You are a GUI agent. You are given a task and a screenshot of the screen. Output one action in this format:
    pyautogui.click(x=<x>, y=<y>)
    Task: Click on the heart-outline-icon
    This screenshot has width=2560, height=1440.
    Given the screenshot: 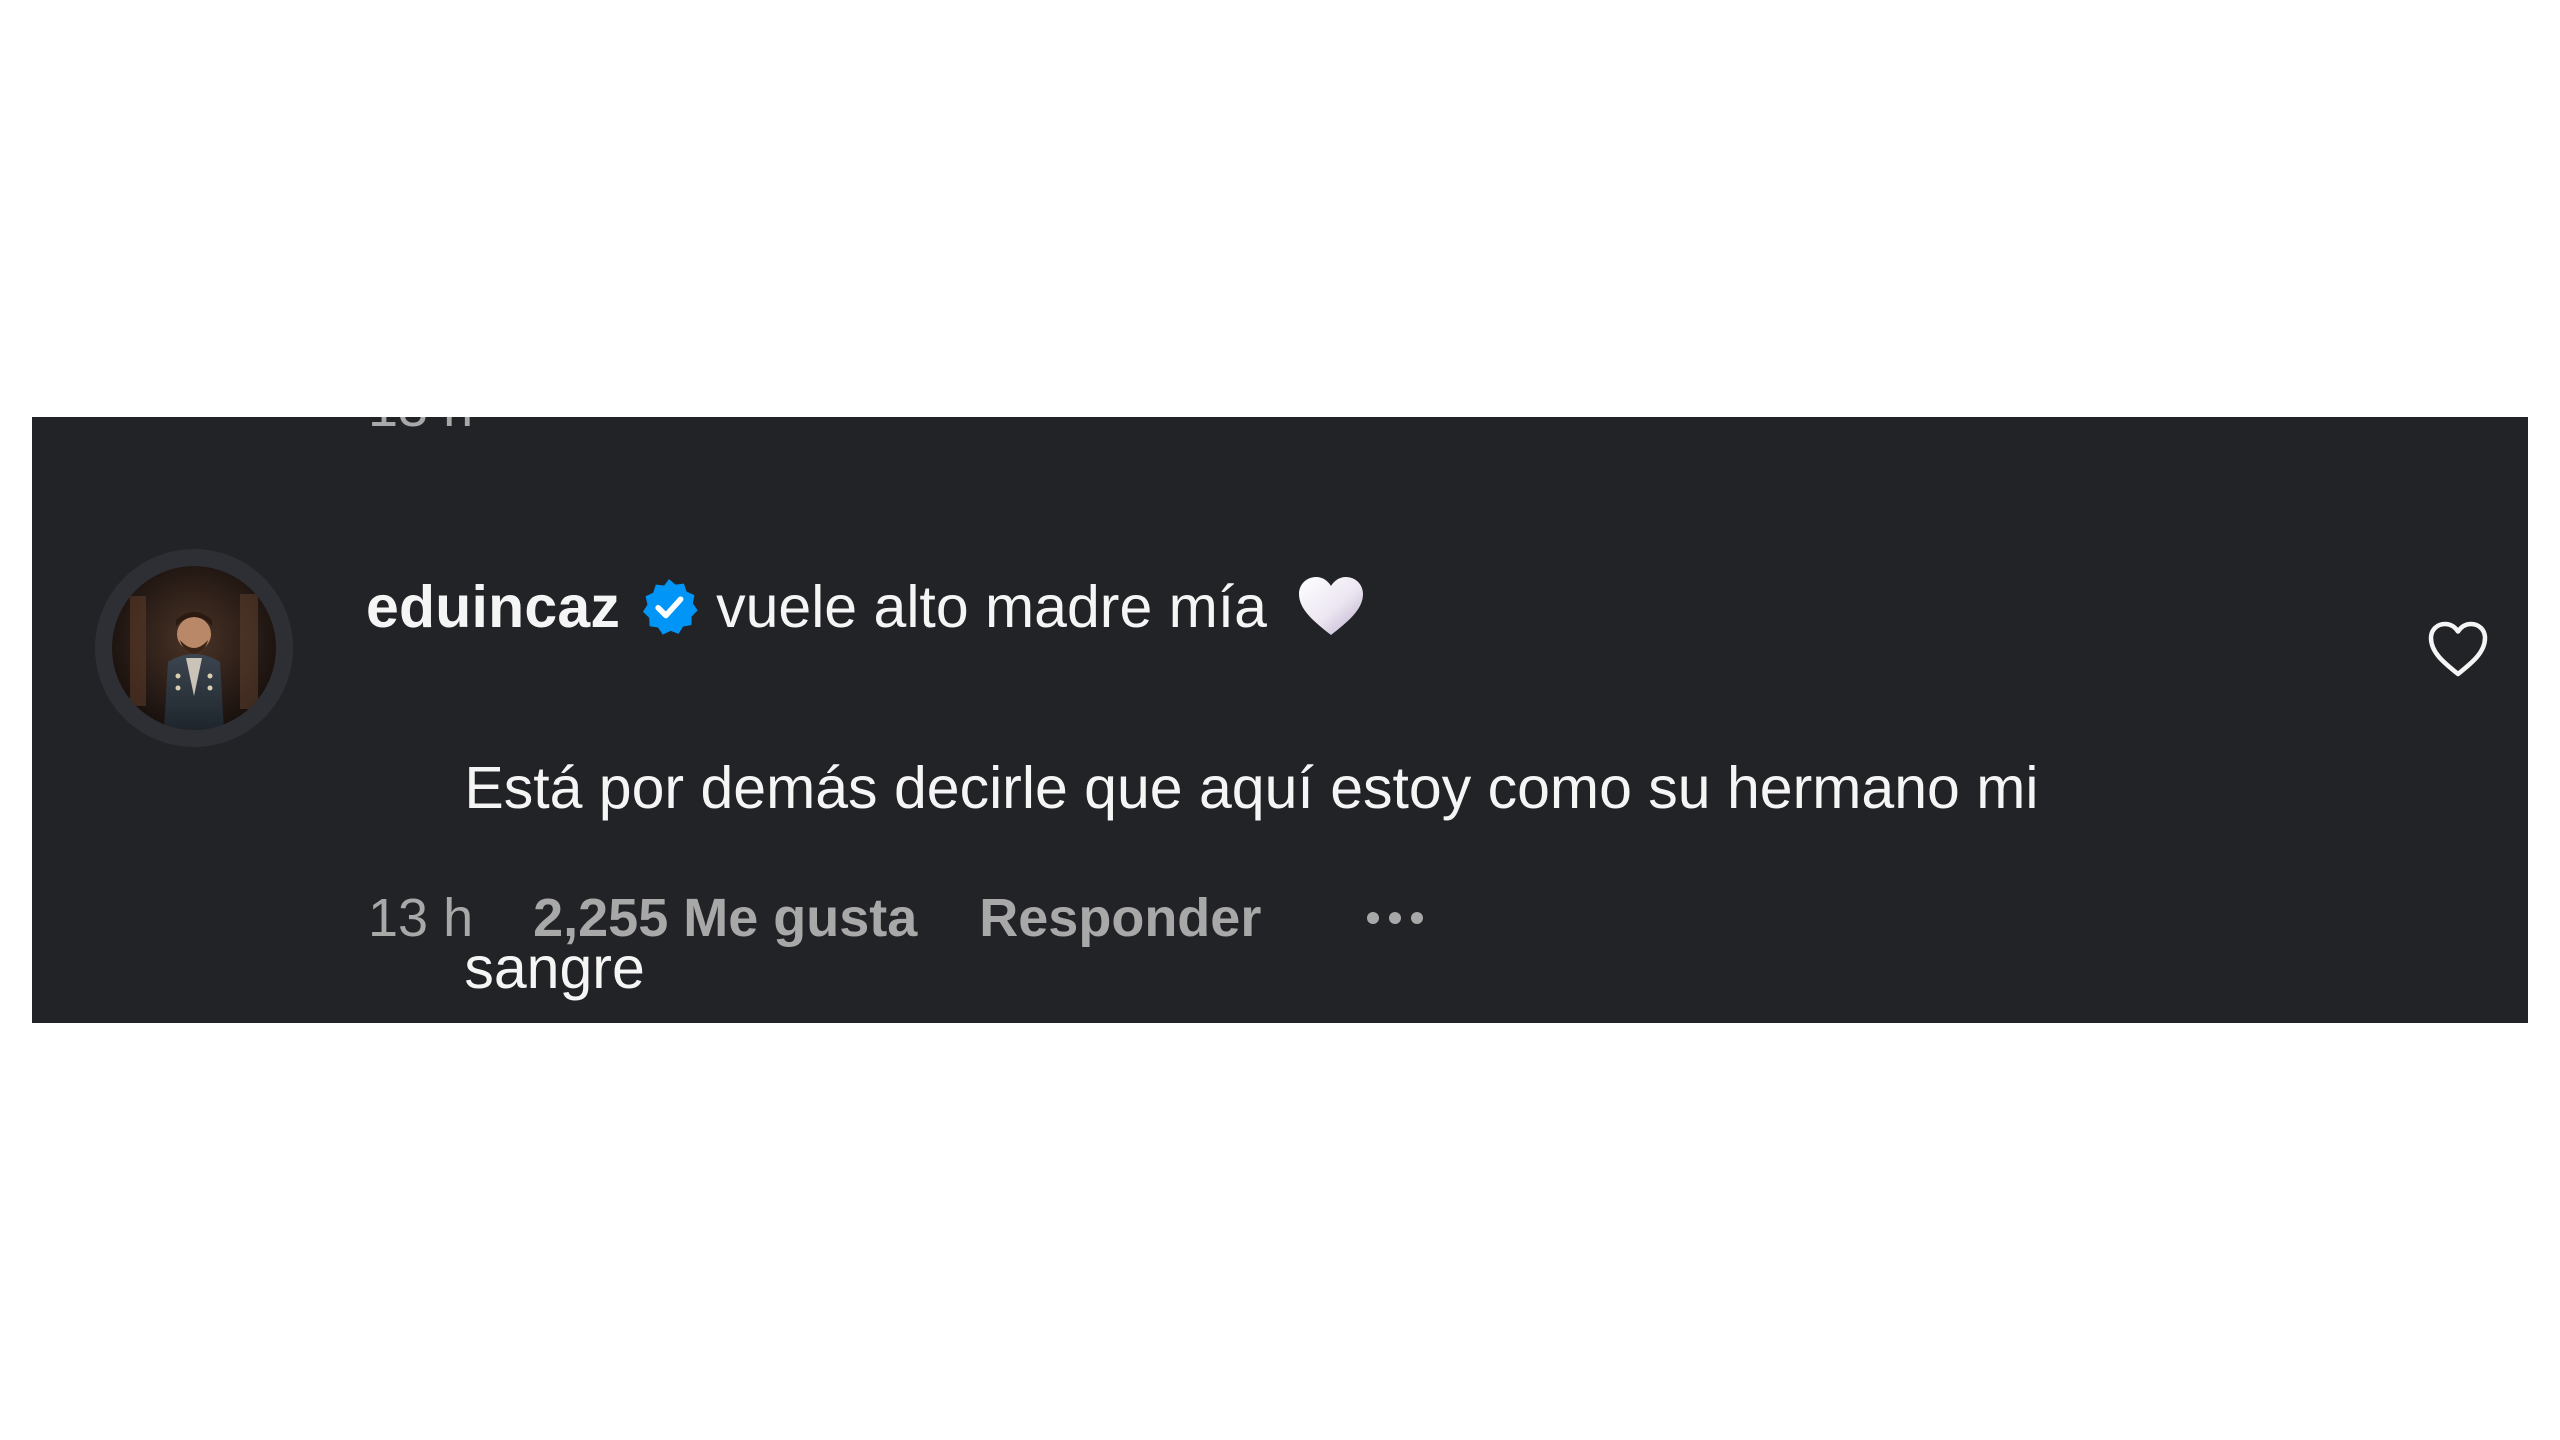 What is the action you would take?
    pyautogui.click(x=2458, y=649)
    